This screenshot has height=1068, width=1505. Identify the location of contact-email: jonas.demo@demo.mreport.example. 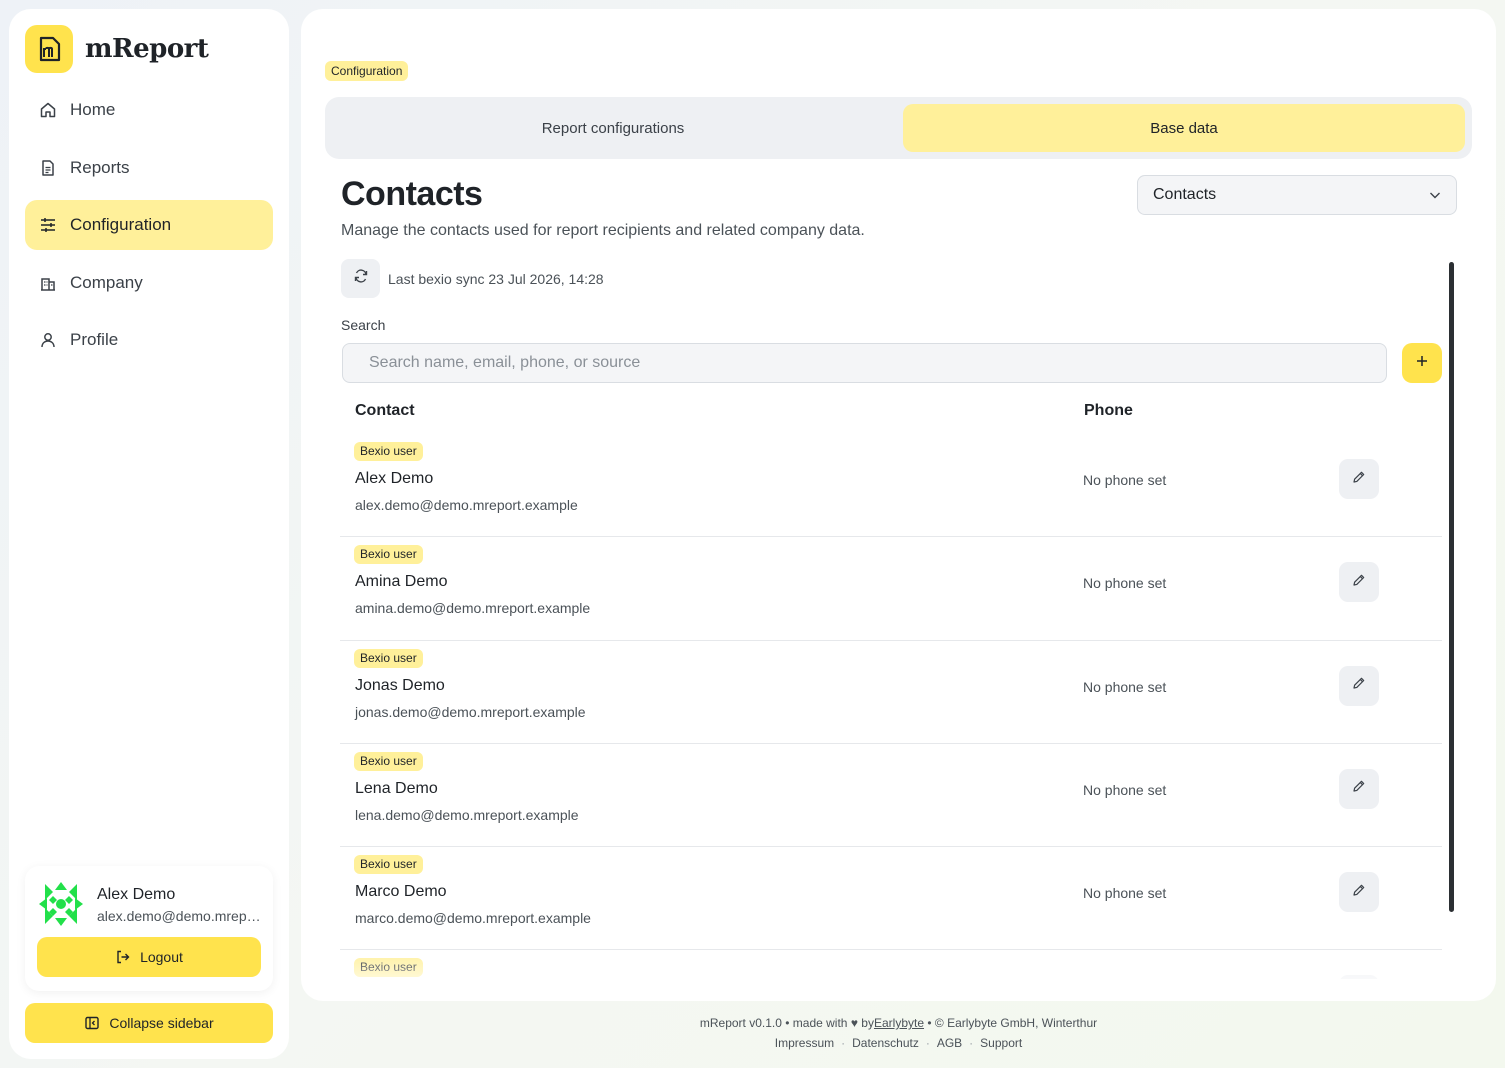
(470, 711).